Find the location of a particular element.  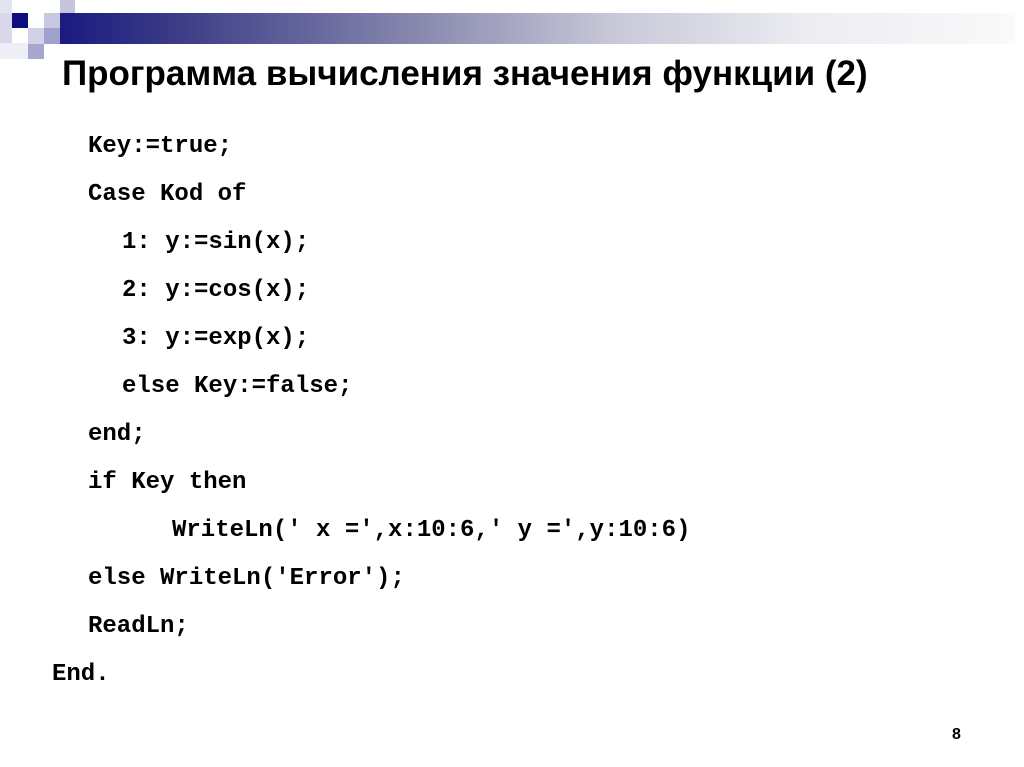

code-line: if Key then is located at coordinates (167, 482).